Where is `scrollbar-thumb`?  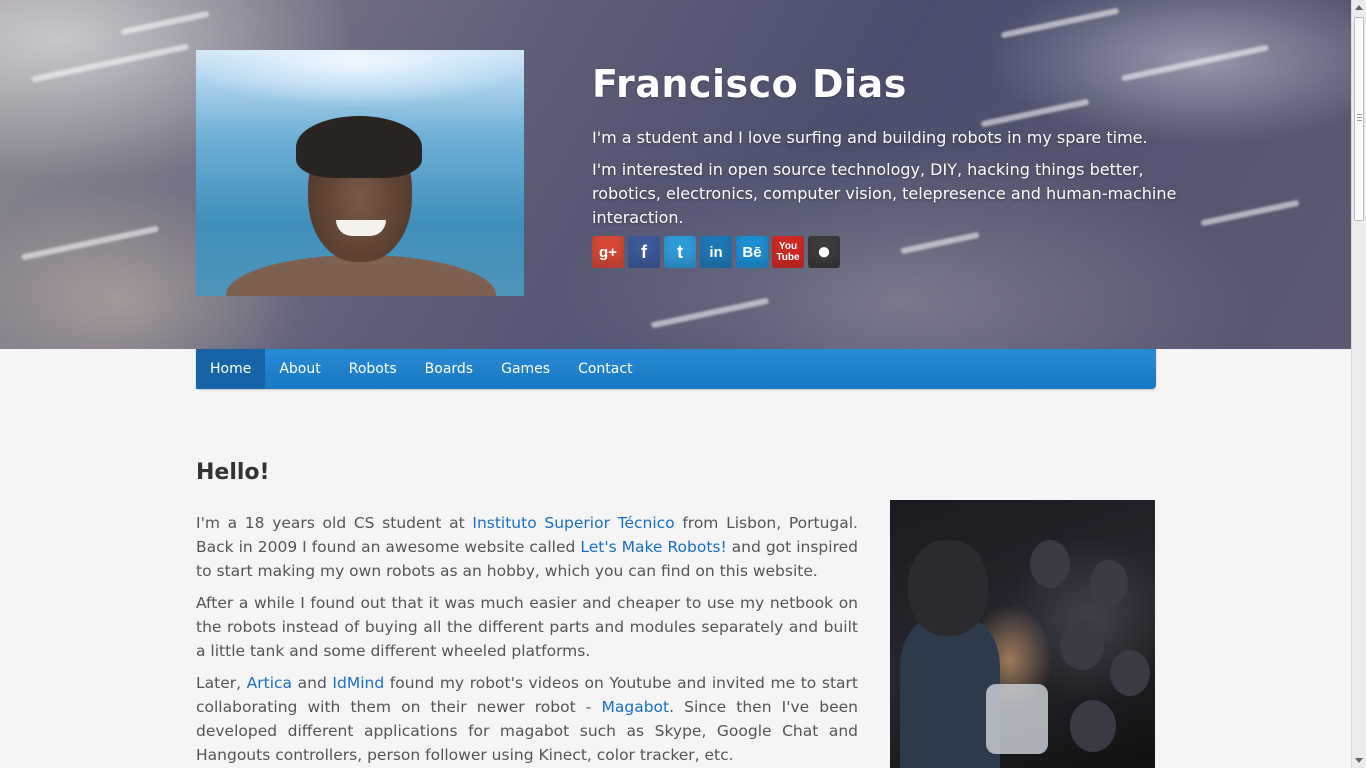
scrollbar-thumb is located at coordinates (1359, 119).